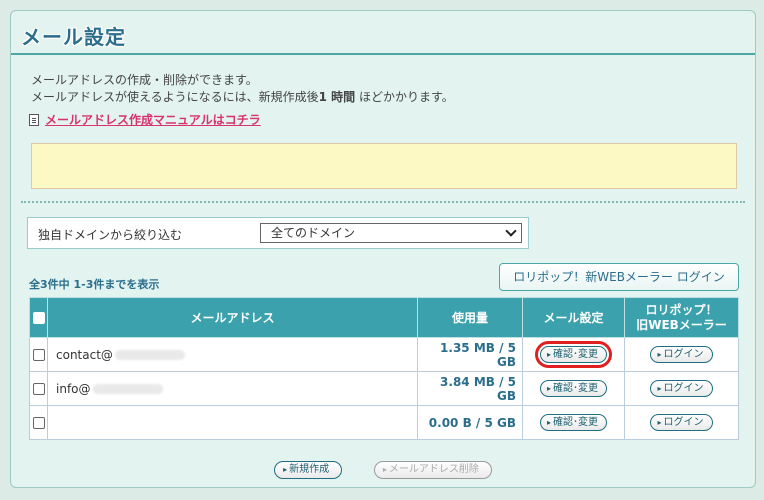 The width and height of the screenshot is (764, 500). I want to click on domain-filter: 独自ドメインから絞り込む 全てのドメイン, so click(278, 233).